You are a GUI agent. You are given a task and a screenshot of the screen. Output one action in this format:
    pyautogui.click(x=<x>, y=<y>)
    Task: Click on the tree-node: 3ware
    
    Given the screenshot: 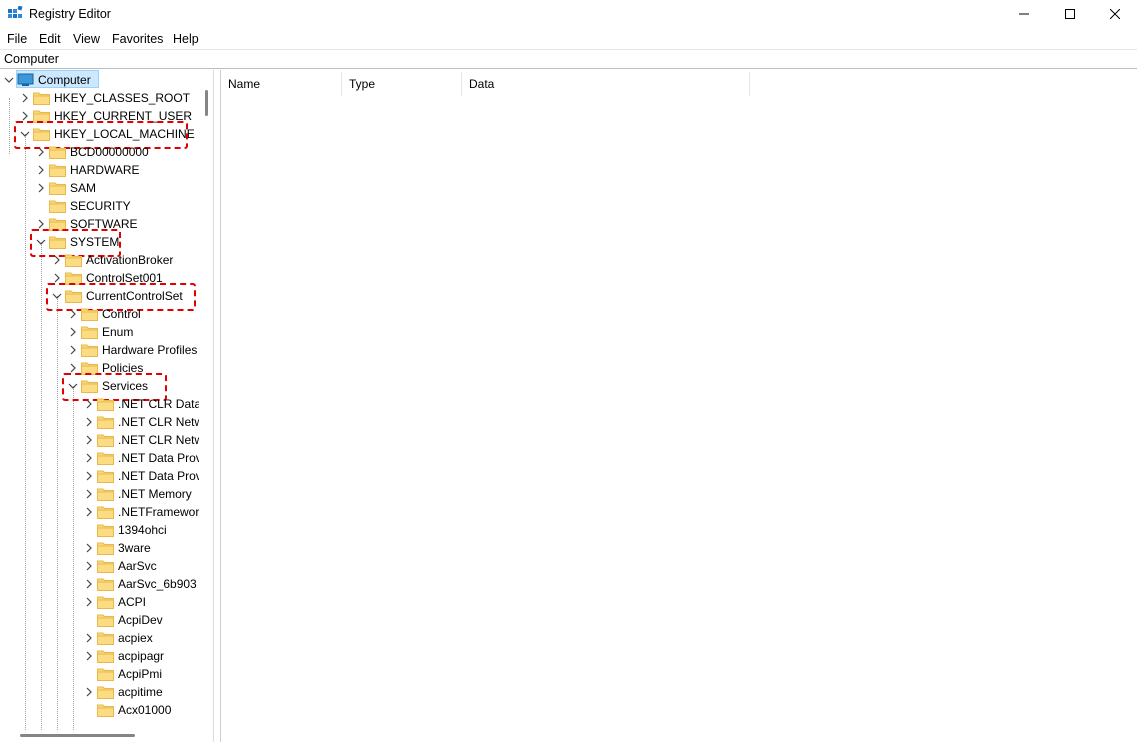 What is the action you would take?
    pyautogui.click(x=106, y=548)
    